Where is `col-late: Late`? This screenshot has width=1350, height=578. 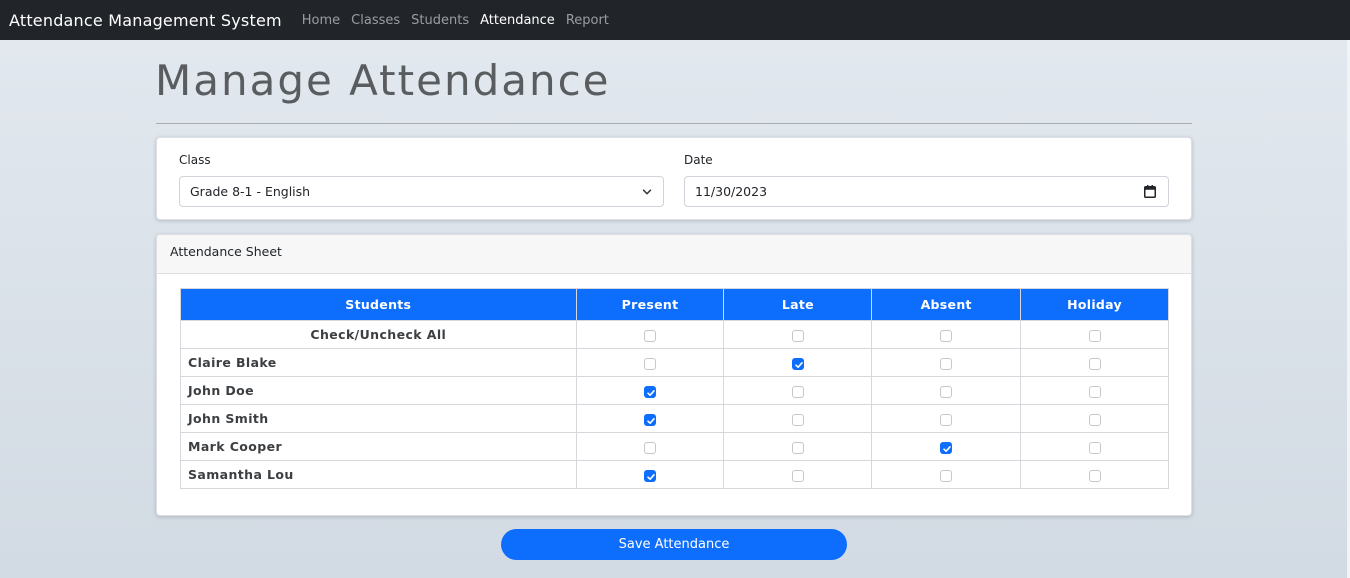
col-late: Late is located at coordinates (798, 304).